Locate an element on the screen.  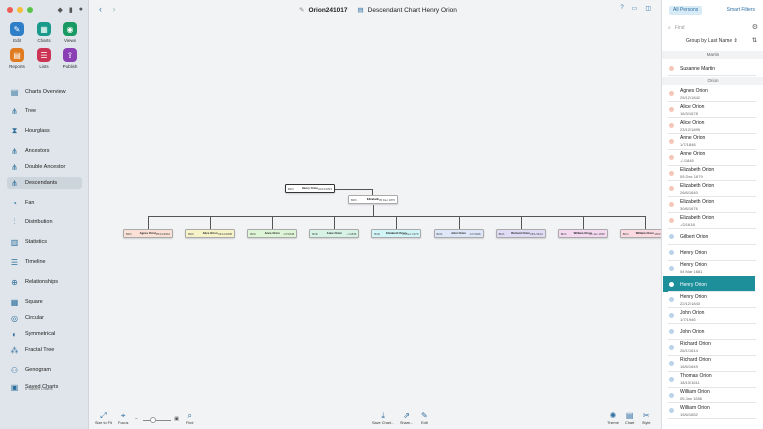
tab-all-persons: All Persons is located at coordinates (686, 10).